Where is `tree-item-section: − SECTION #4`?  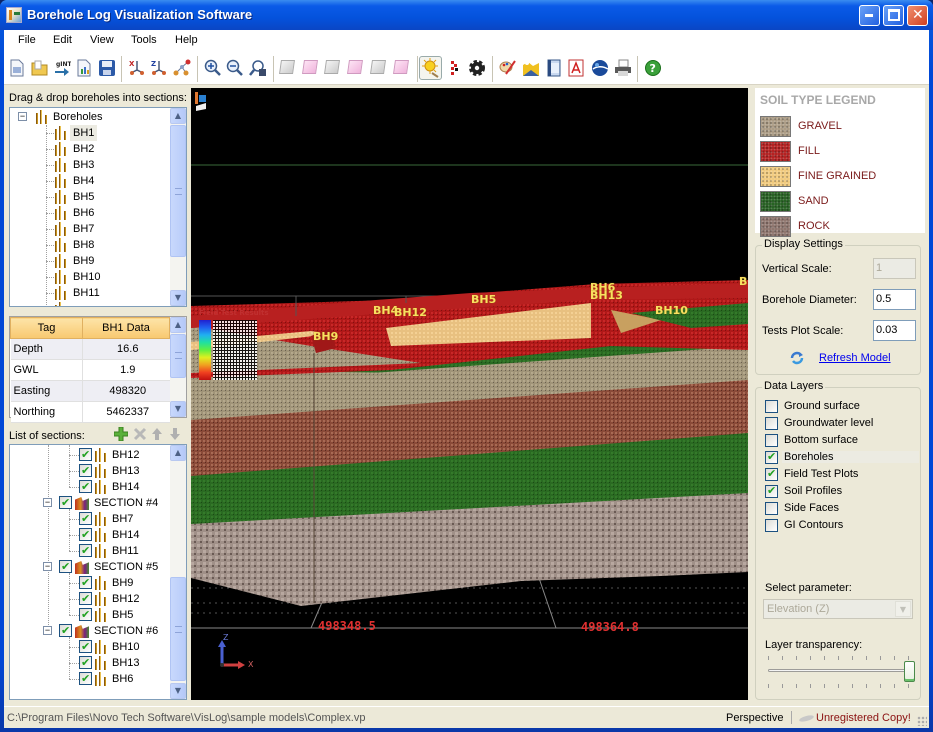 tree-item-section: − SECTION #4 is located at coordinates (85, 503).